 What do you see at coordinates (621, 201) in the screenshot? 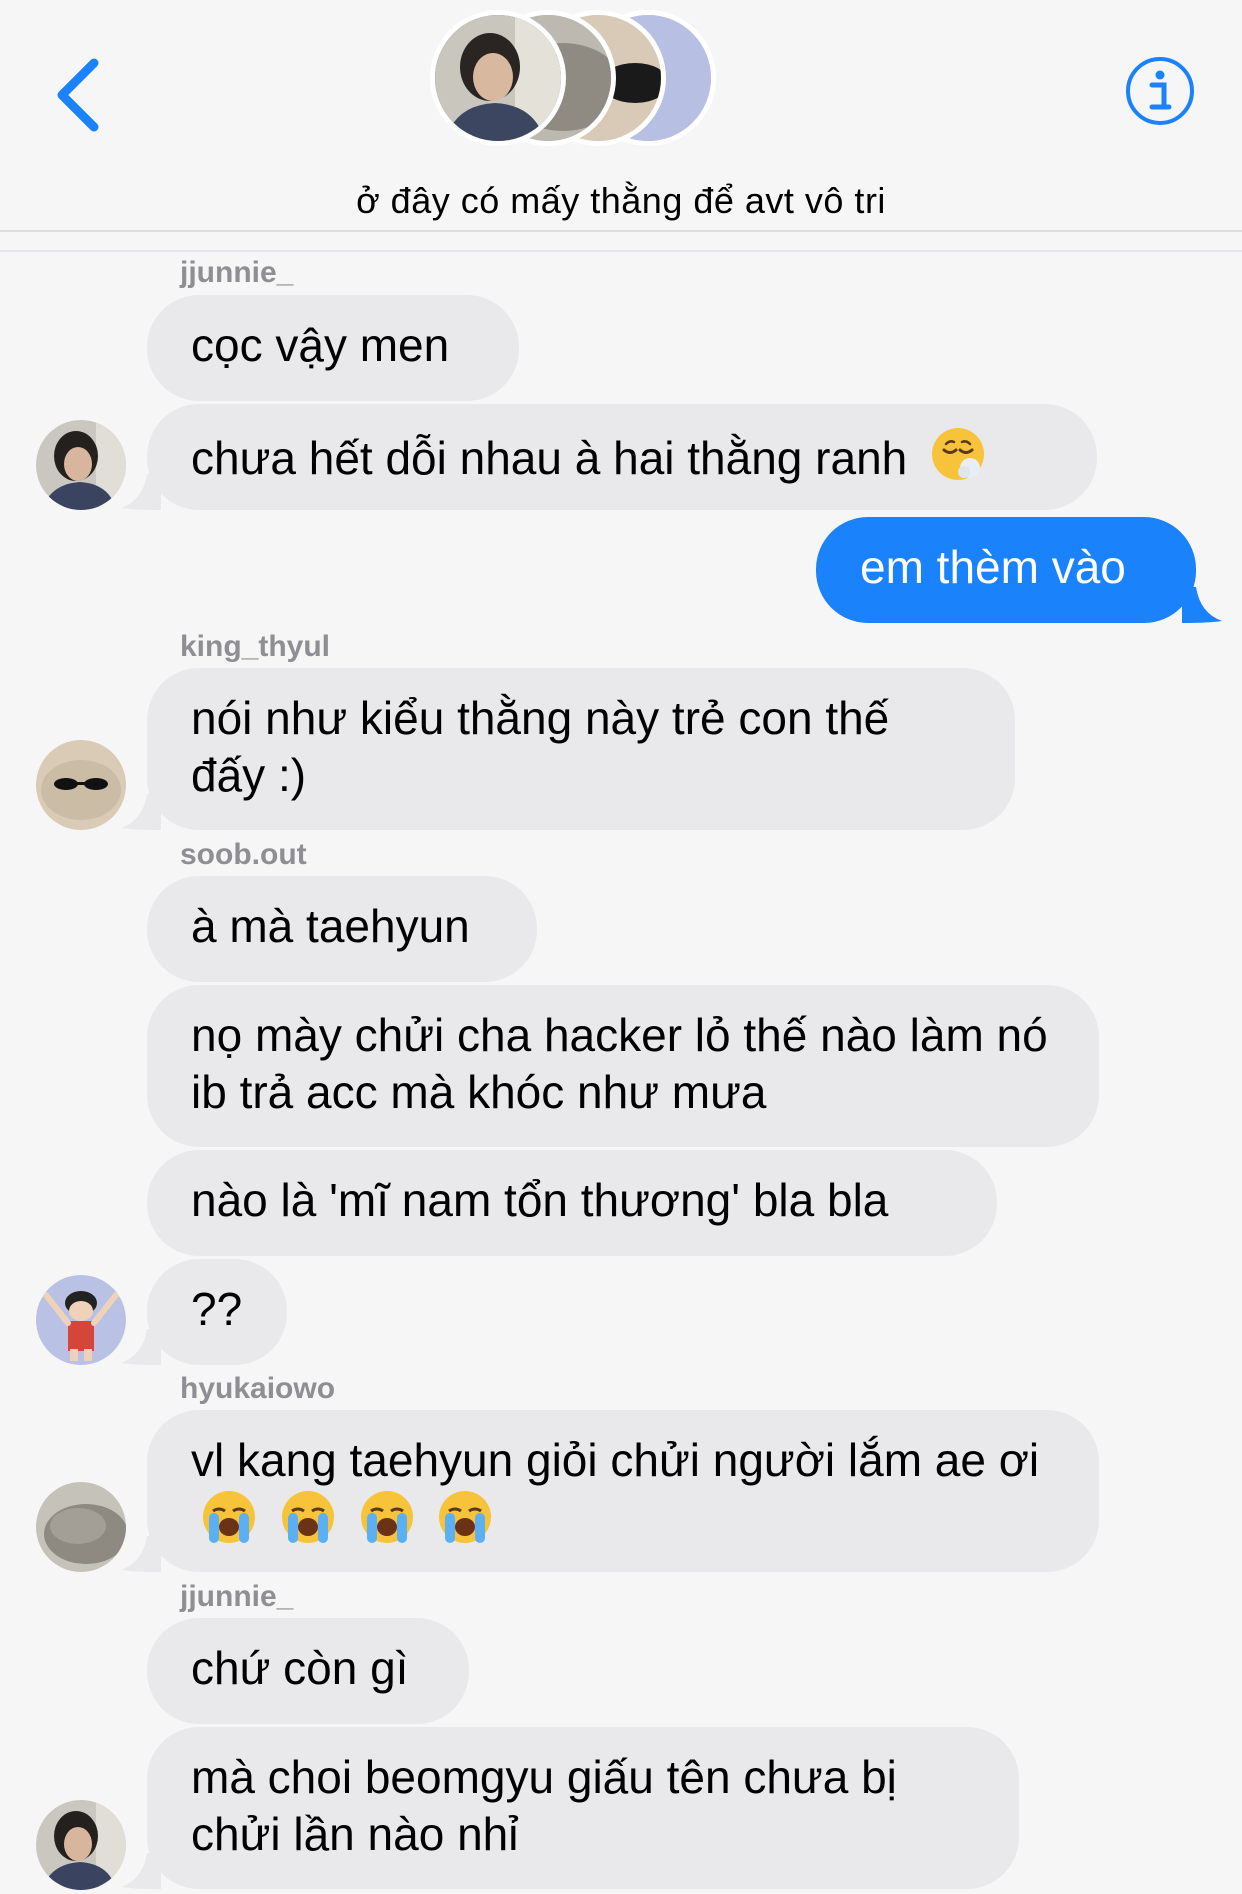
I see `group-title: ở đây có mấy thằng để avt vô tri` at bounding box center [621, 201].